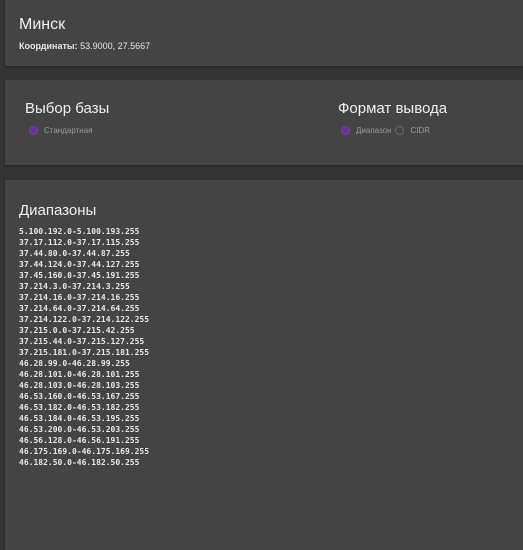  Describe the element at coordinates (79, 418) in the screenshot. I see `range-item: 46.53.184.0-46.53.195.255` at that location.